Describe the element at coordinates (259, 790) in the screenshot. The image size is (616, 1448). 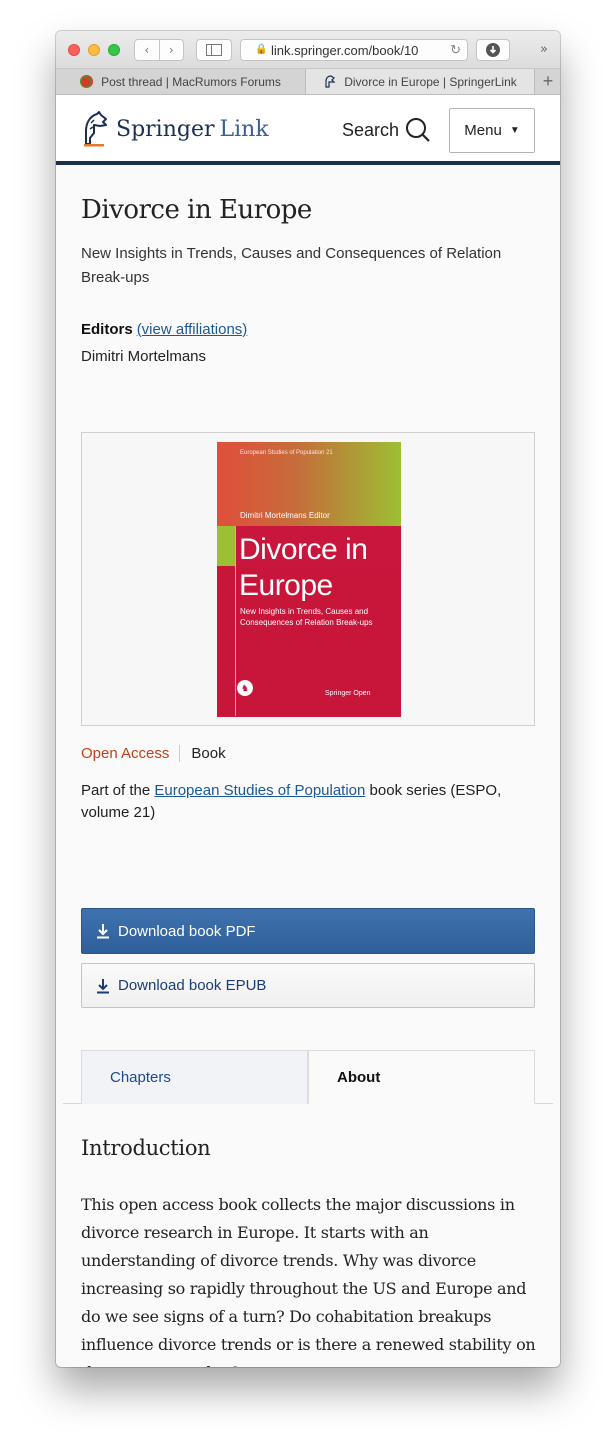
I see `series-link: European Studies of Population` at that location.